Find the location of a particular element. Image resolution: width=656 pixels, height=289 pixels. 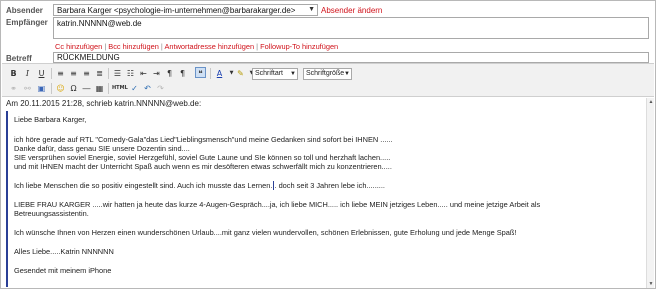

align-right-icon: ≡ is located at coordinates (86, 73).